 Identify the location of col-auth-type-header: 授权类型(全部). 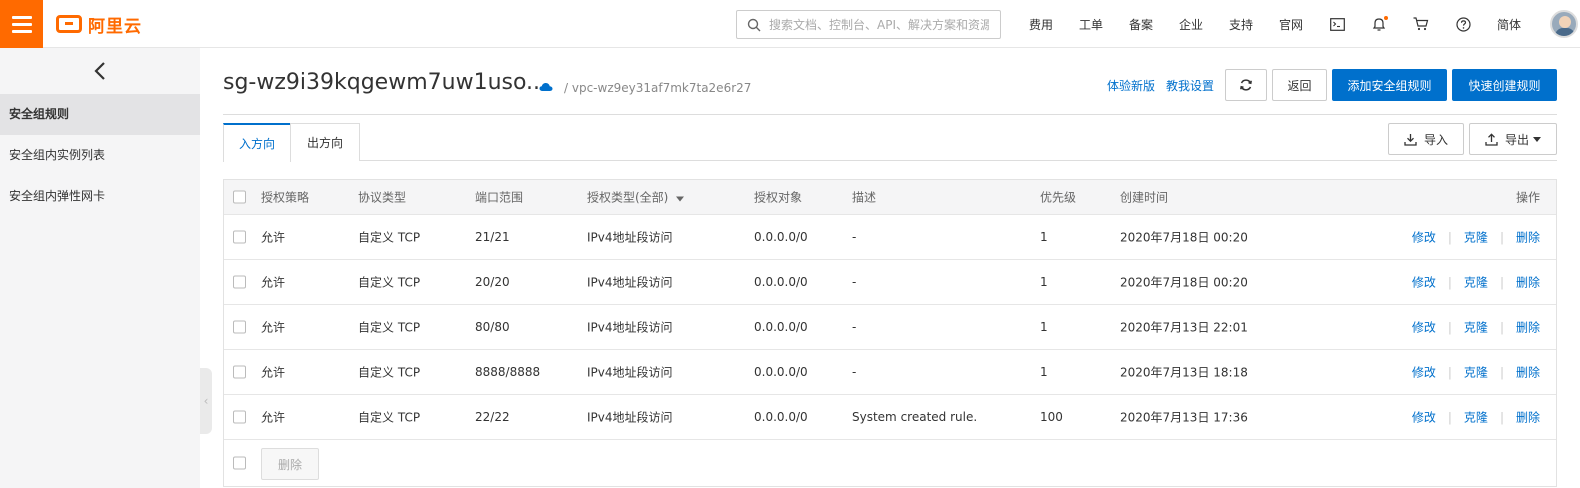
(636, 197).